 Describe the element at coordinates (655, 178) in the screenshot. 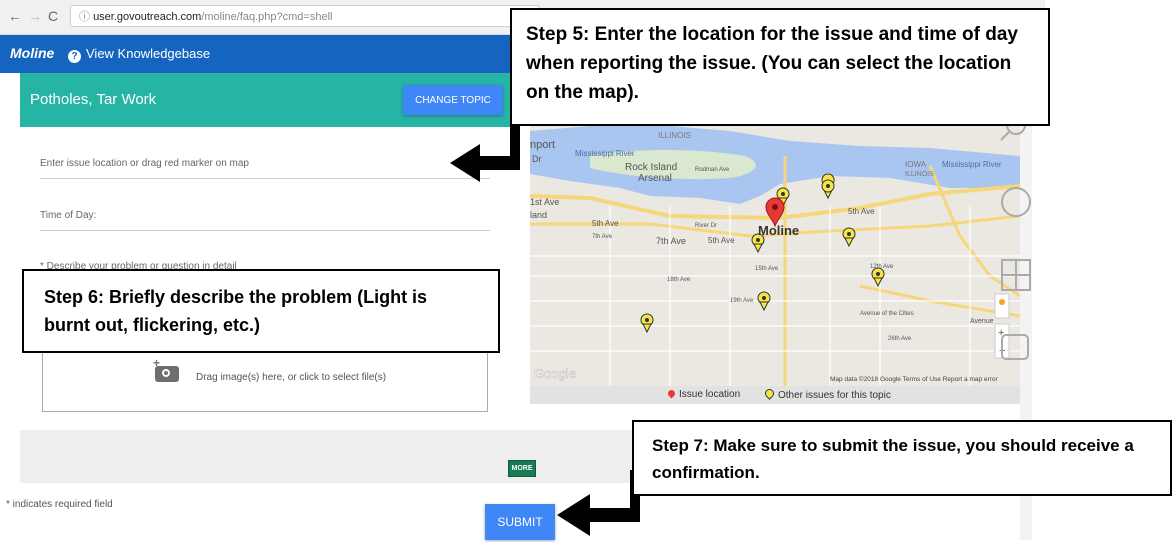

I see `map-label-arsenal: Arsenal` at that location.